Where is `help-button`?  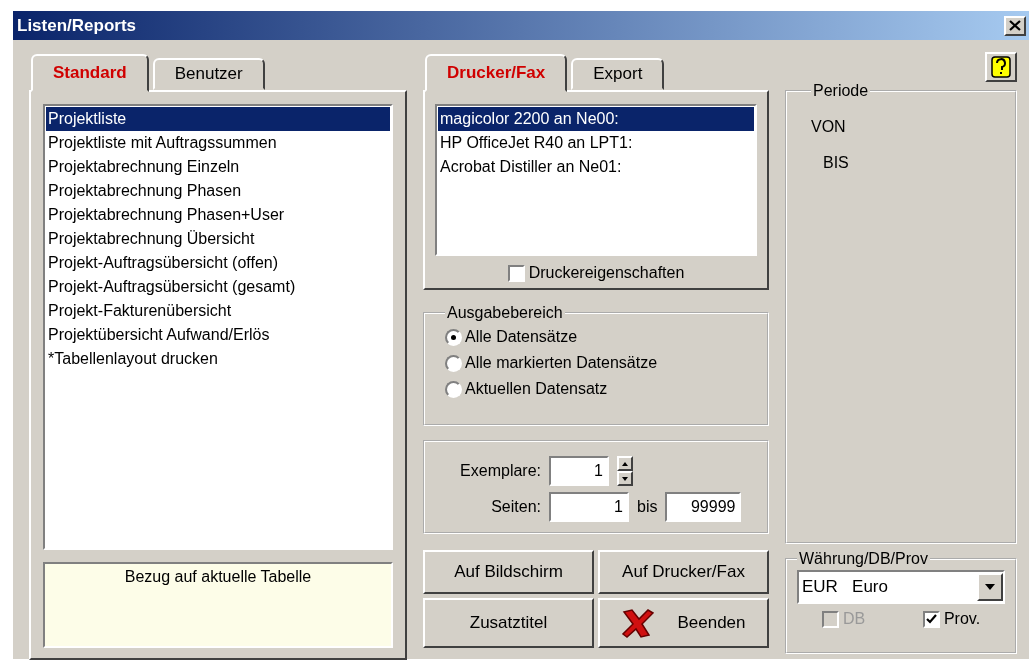
help-button is located at coordinates (1001, 67).